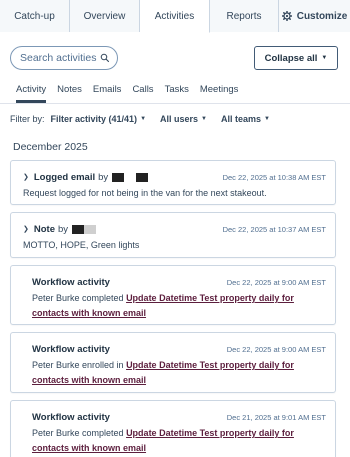 This screenshot has height=457, width=350. What do you see at coordinates (286, 16) in the screenshot?
I see `gear-icon` at bounding box center [286, 16].